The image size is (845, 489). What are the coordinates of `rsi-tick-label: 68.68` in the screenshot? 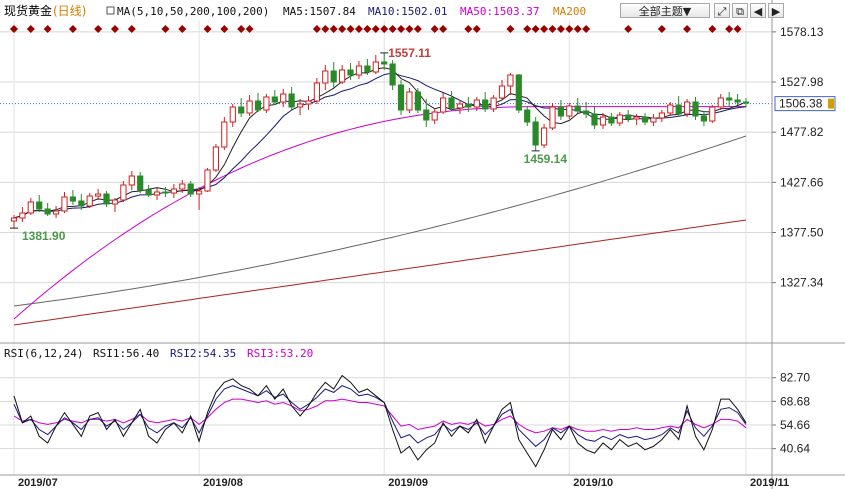 It's located at (795, 401).